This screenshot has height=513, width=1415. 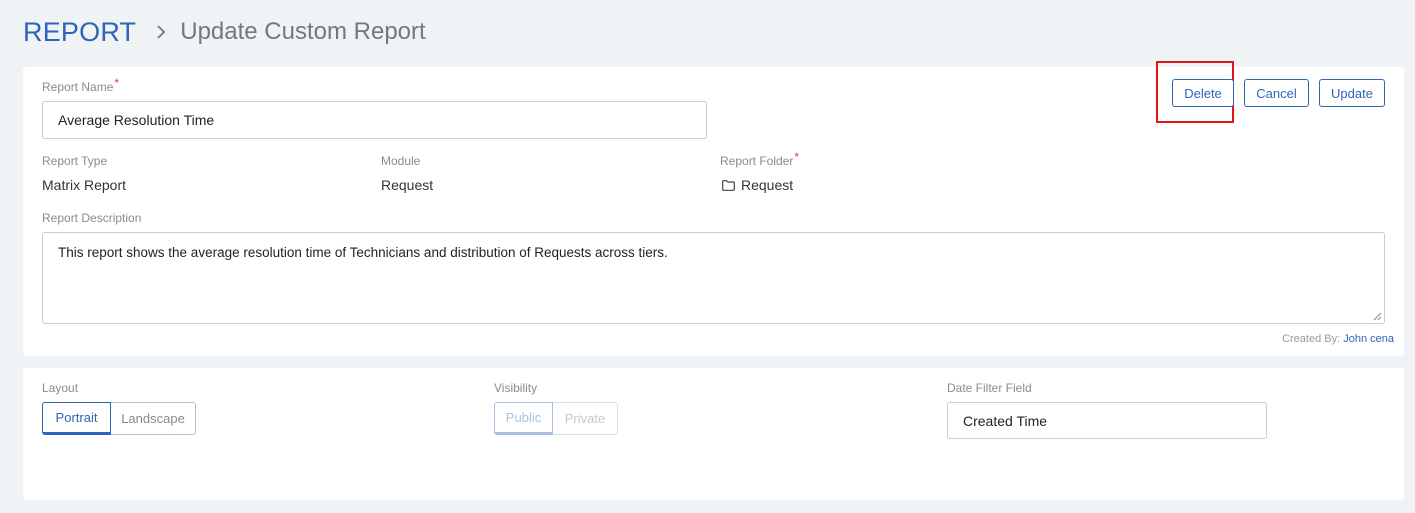 What do you see at coordinates (1107, 420) in the screenshot?
I see `date-filter-field: Created Time` at bounding box center [1107, 420].